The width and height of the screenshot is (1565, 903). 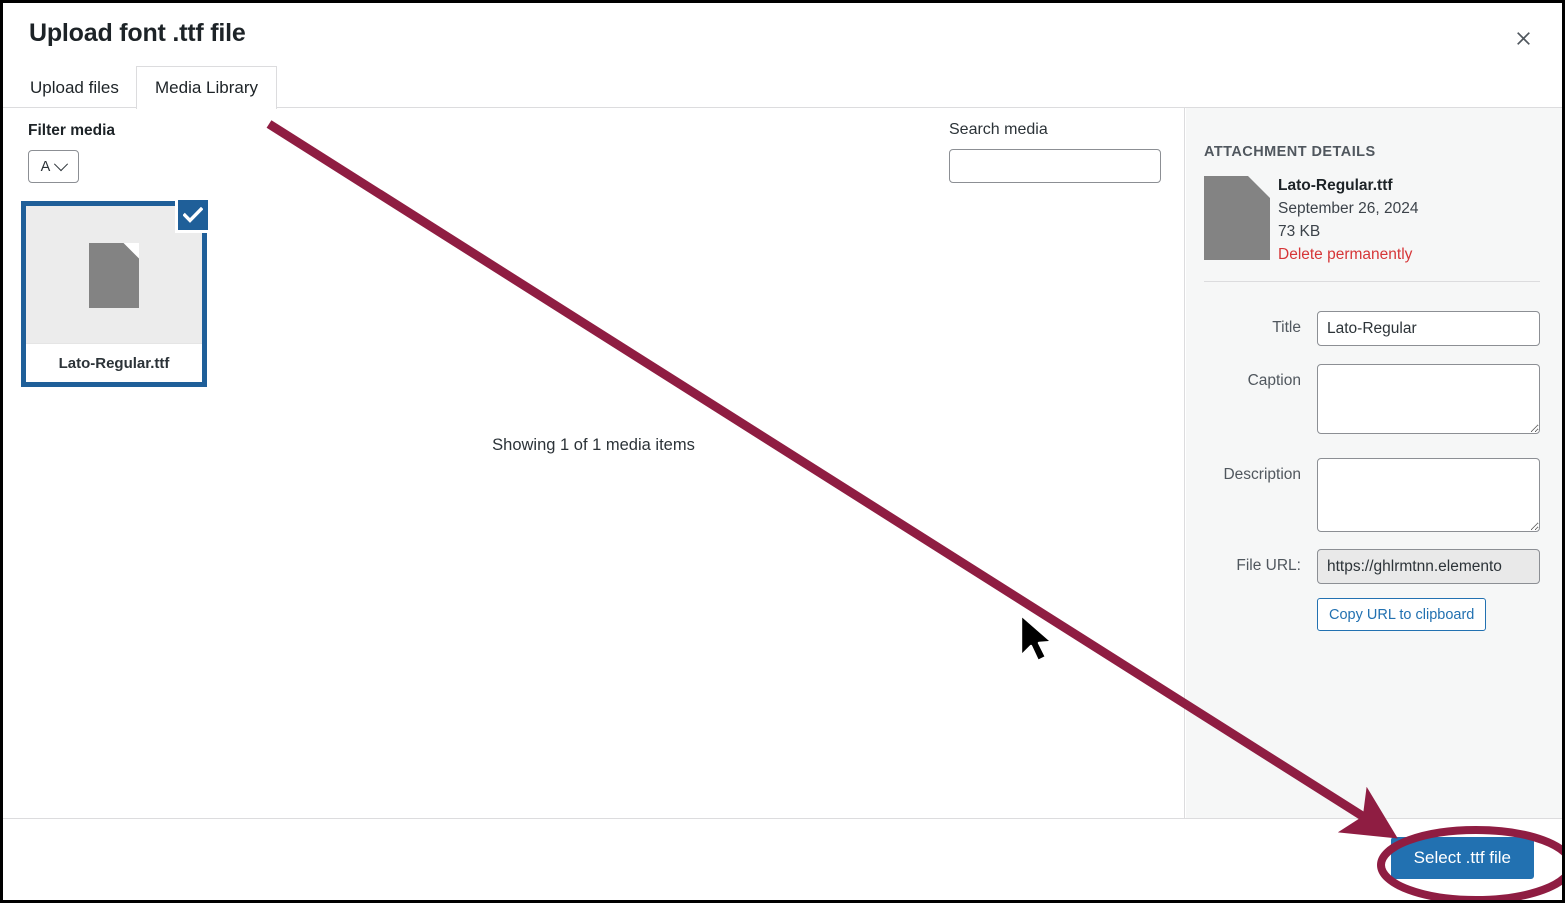 I want to click on title-field, so click(x=1428, y=328).